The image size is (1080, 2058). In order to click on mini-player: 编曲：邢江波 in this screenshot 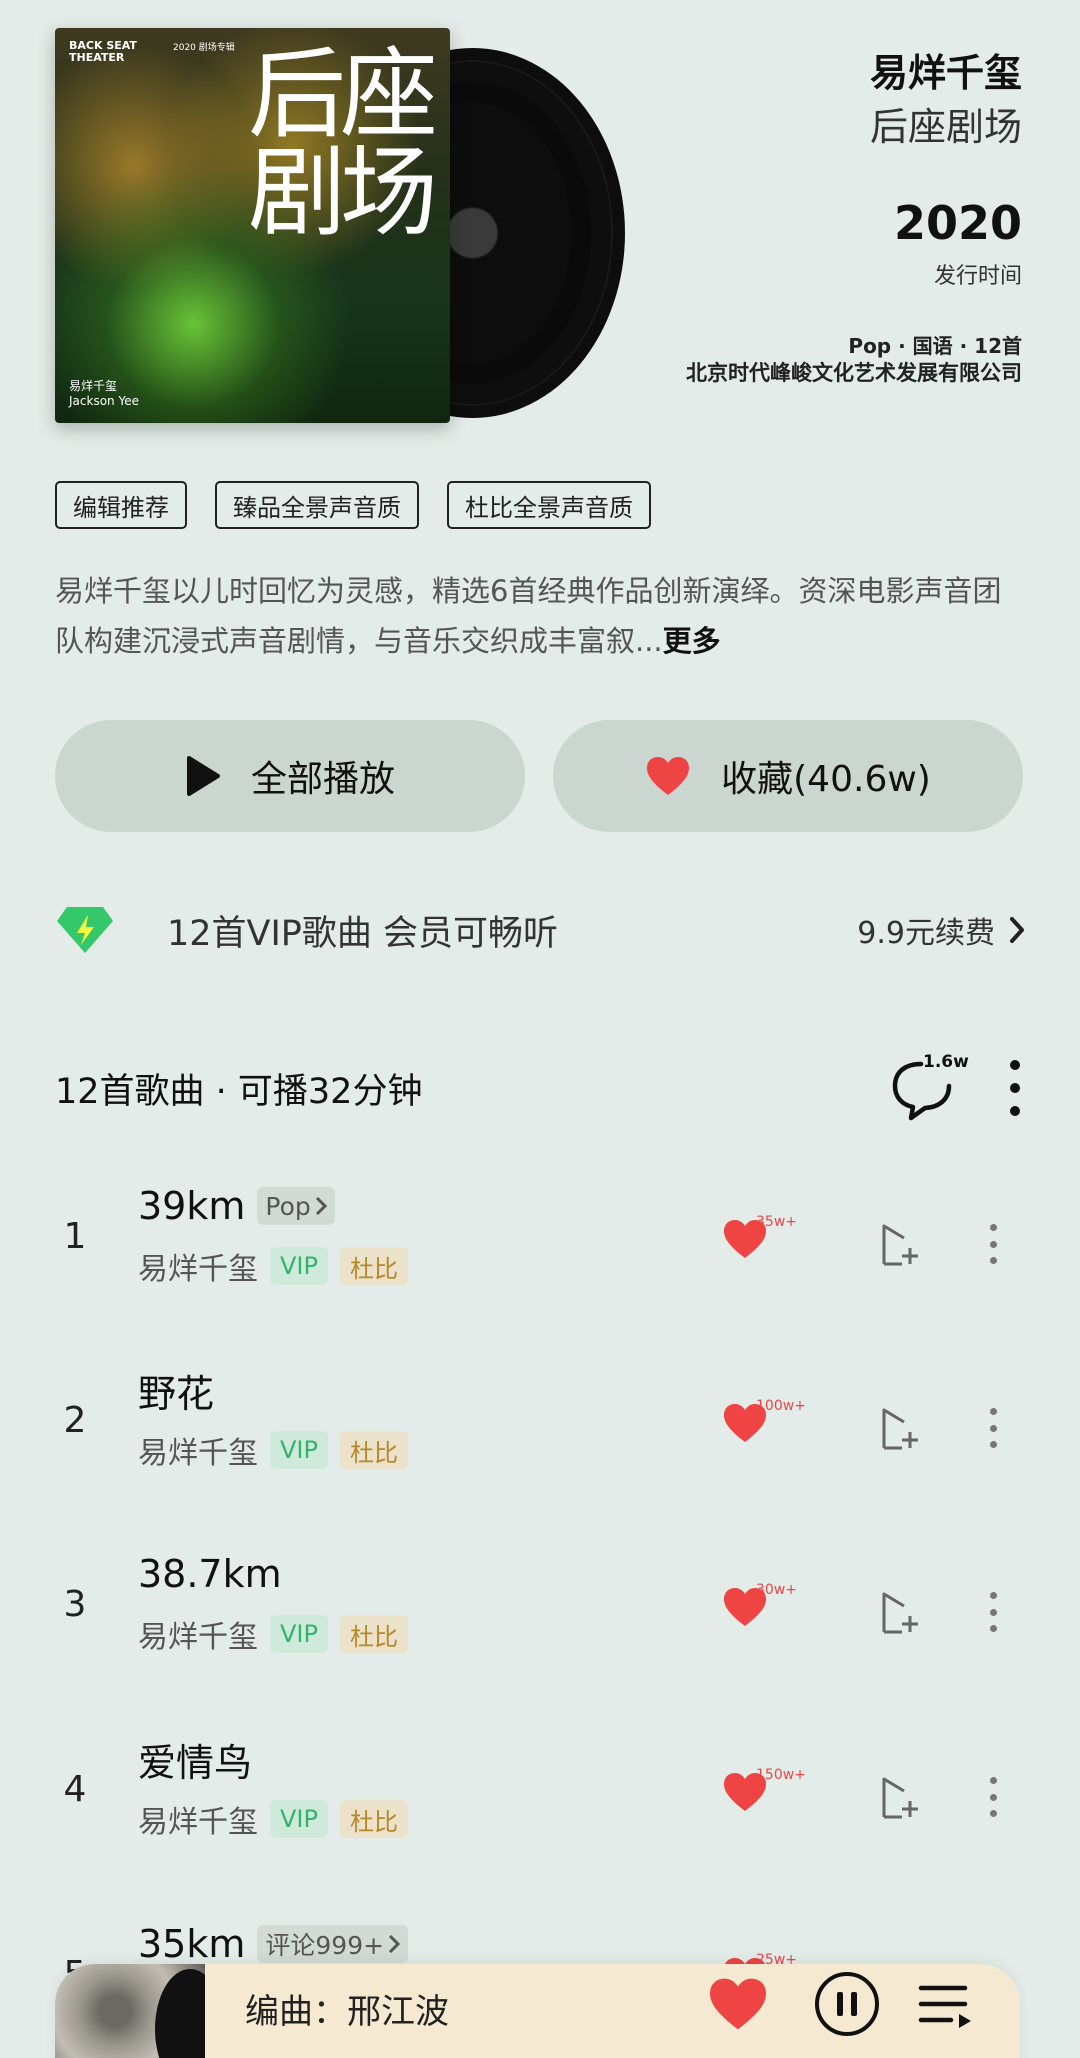, I will do `click(537, 2011)`.